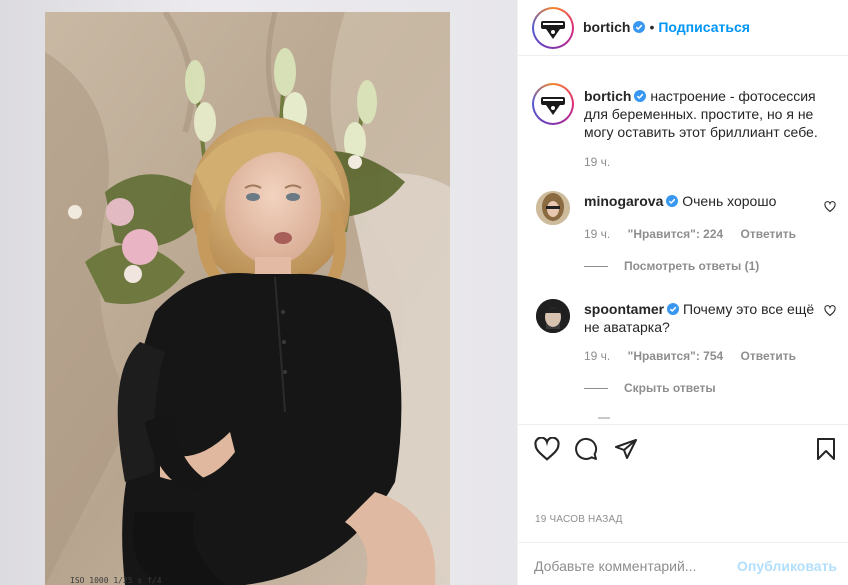  Describe the element at coordinates (116, 580) in the screenshot. I see `camera-info-text: ISO 1000 1/25 s f/4` at that location.